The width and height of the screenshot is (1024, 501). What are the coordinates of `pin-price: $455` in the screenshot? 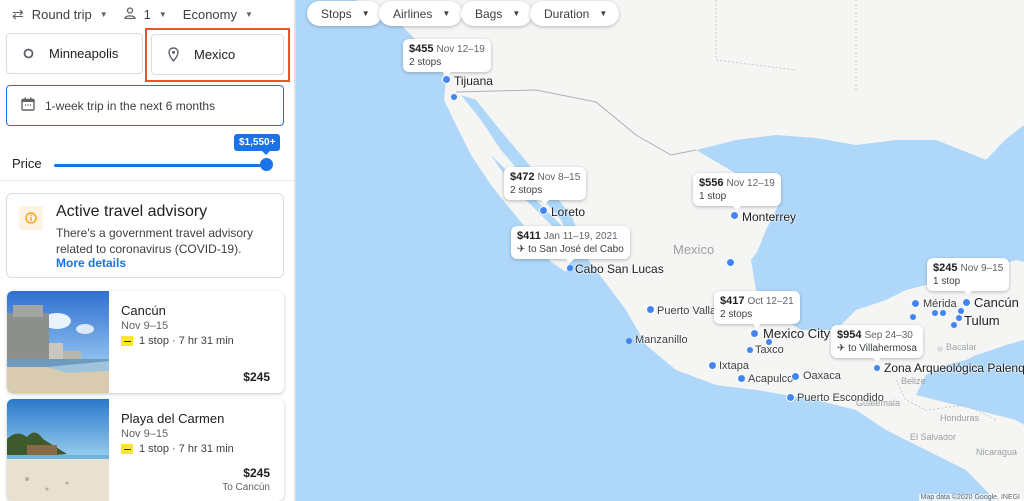 It's located at (421, 49).